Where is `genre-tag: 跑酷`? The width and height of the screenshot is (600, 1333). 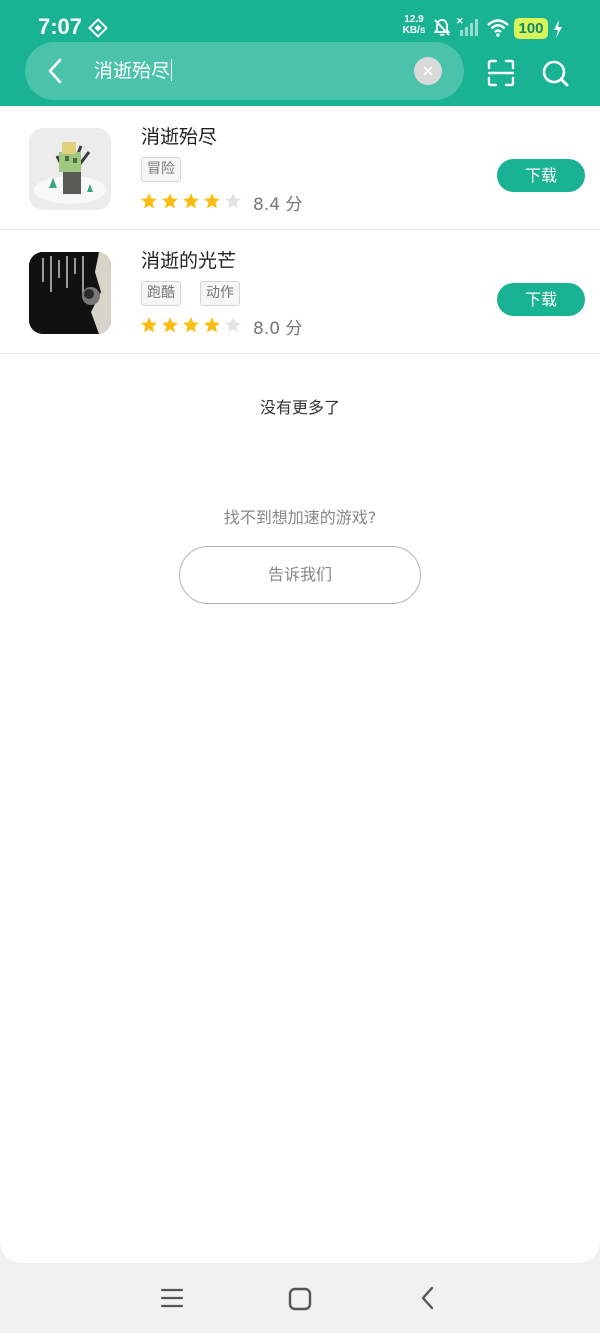
genre-tag: 跑酷 is located at coordinates (161, 293).